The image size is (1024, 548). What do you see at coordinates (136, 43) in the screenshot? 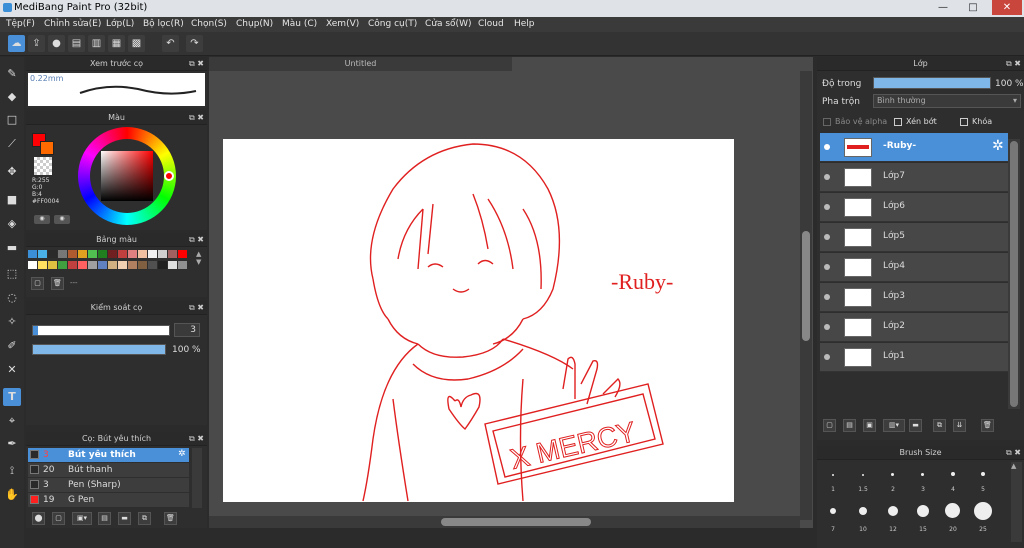
I see `grid-icon: ▩` at bounding box center [136, 43].